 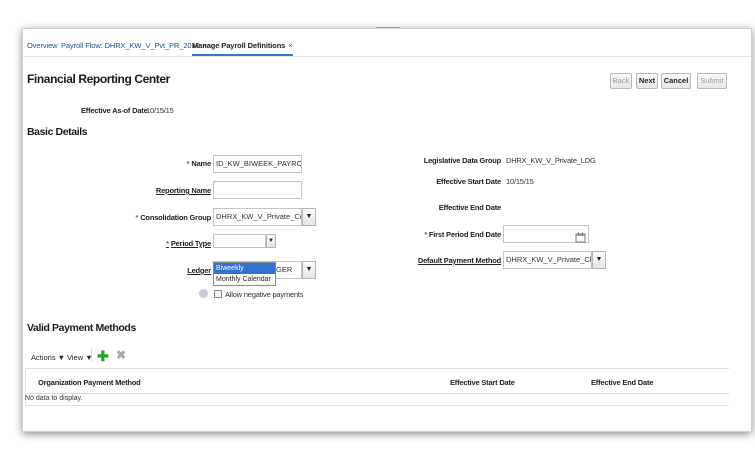 I want to click on tab-overview: Overview, so click(x=42, y=45).